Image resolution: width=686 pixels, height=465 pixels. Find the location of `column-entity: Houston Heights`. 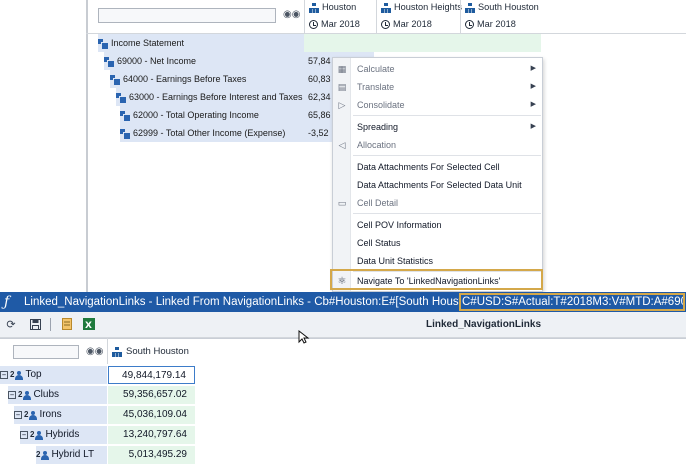

column-entity: Houston Heights is located at coordinates (428, 7).